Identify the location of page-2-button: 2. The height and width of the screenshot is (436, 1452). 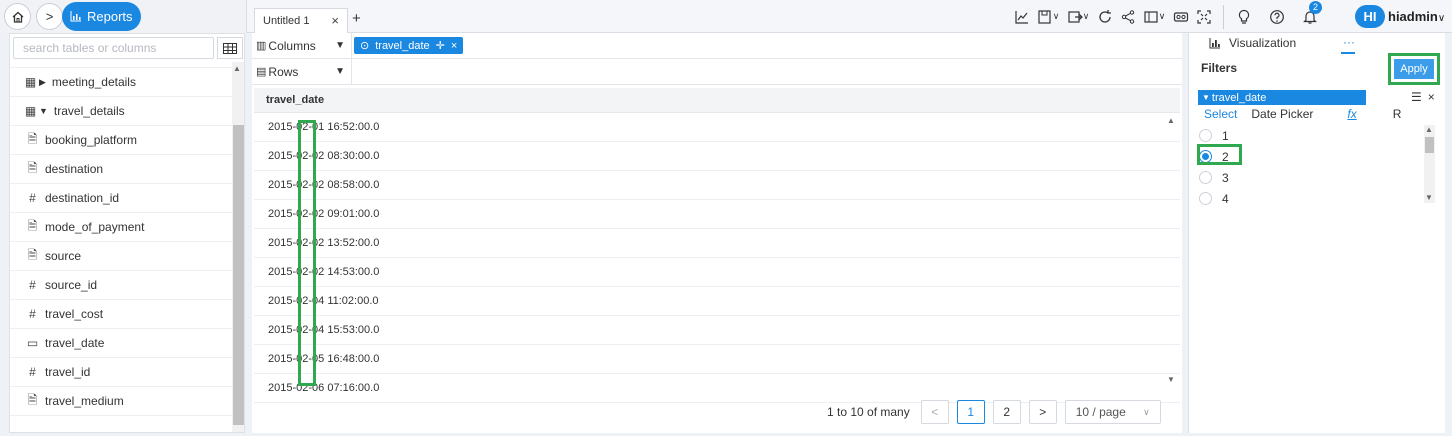
(1006, 412).